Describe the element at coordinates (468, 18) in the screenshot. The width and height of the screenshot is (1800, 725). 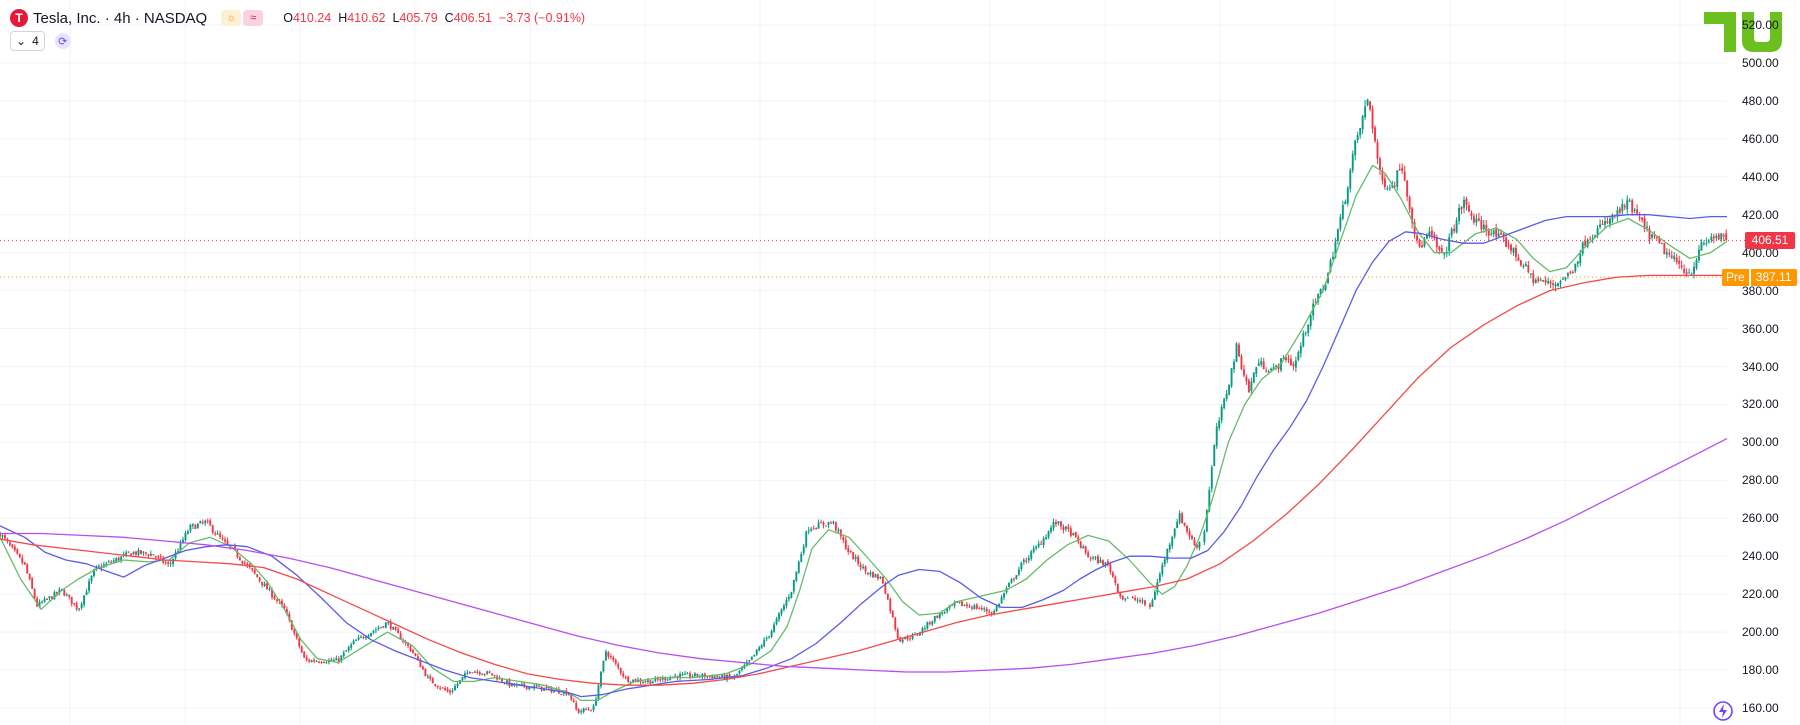
I see `ohlc-close: C406.51` at that location.